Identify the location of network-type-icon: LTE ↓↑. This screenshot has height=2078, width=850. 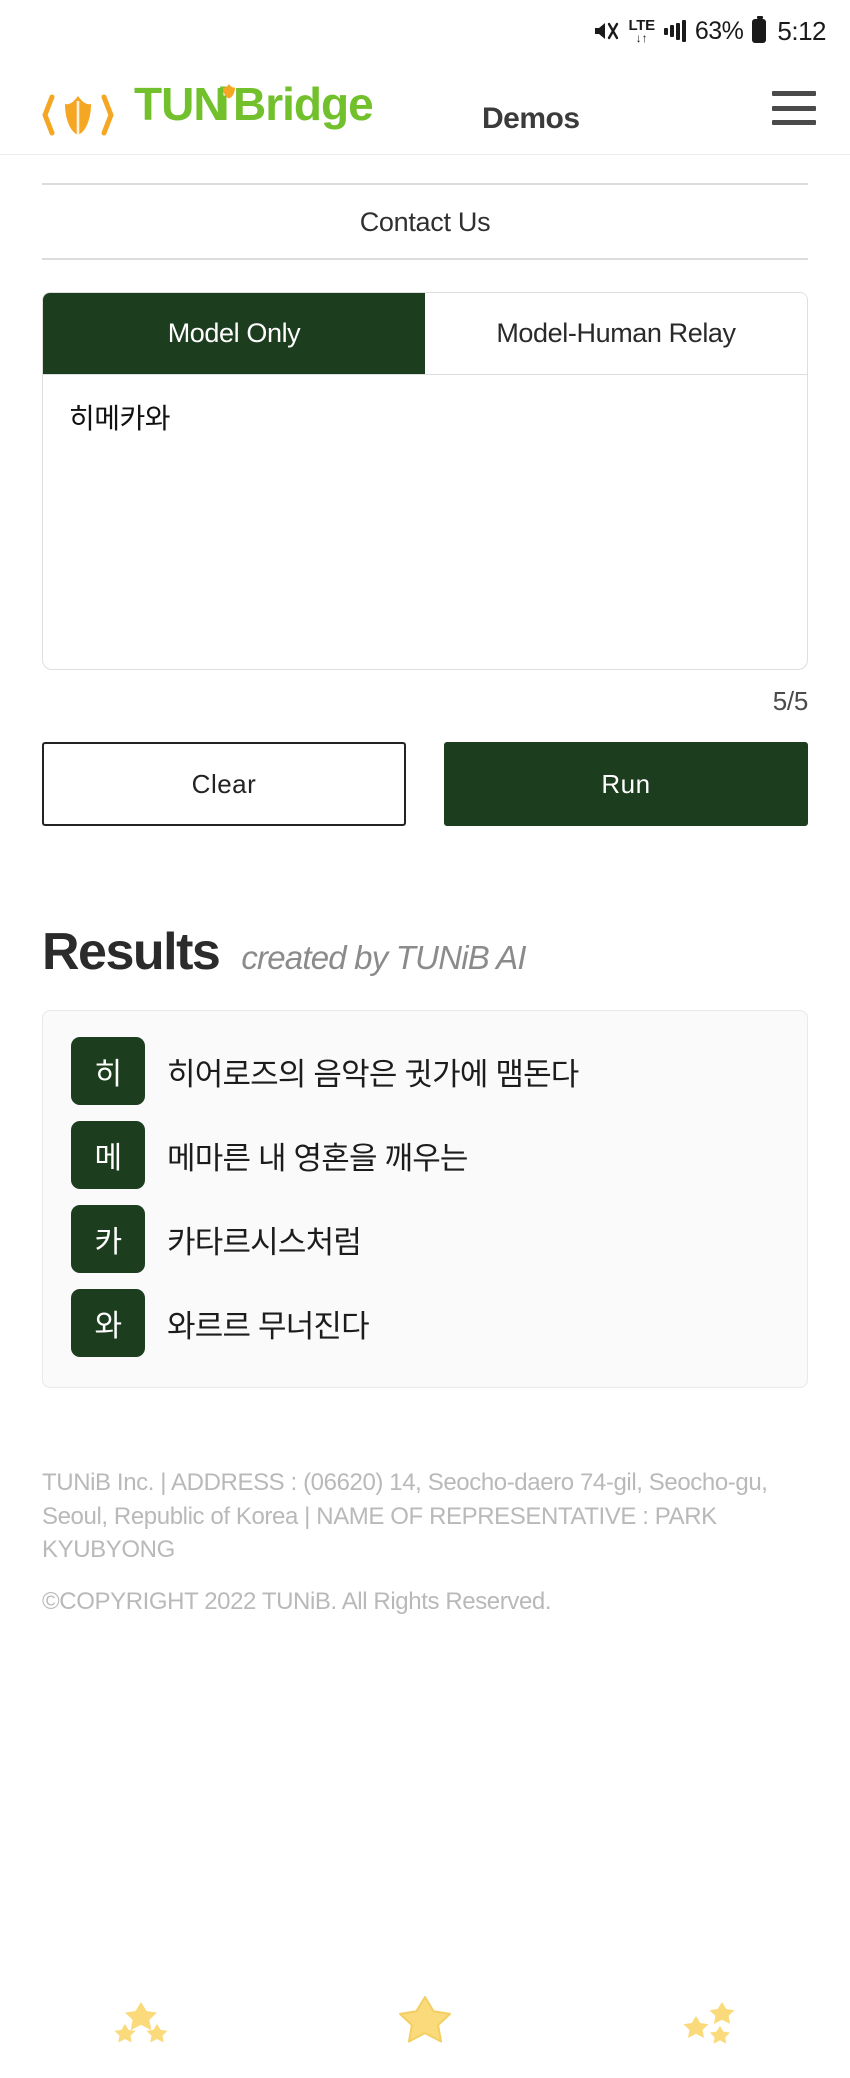
(642, 31).